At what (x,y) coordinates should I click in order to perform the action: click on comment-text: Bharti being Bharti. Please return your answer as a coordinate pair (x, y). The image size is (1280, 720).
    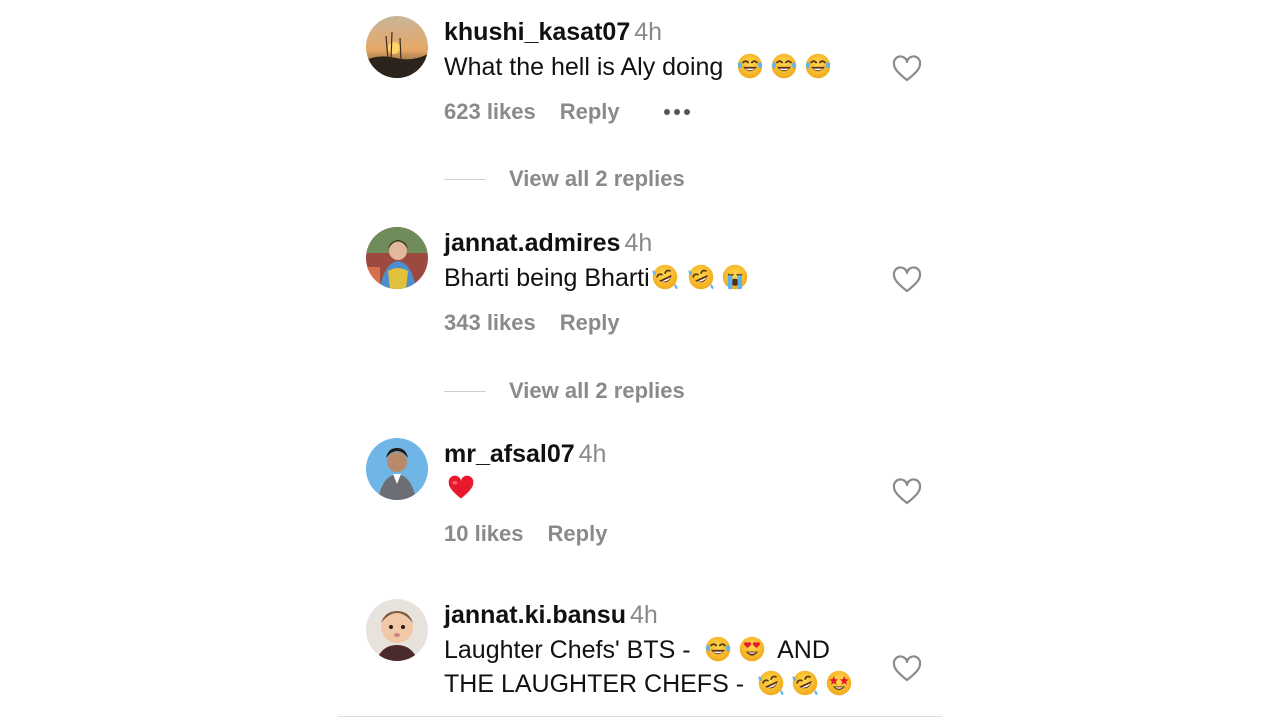
    Looking at the image, I should click on (664, 278).